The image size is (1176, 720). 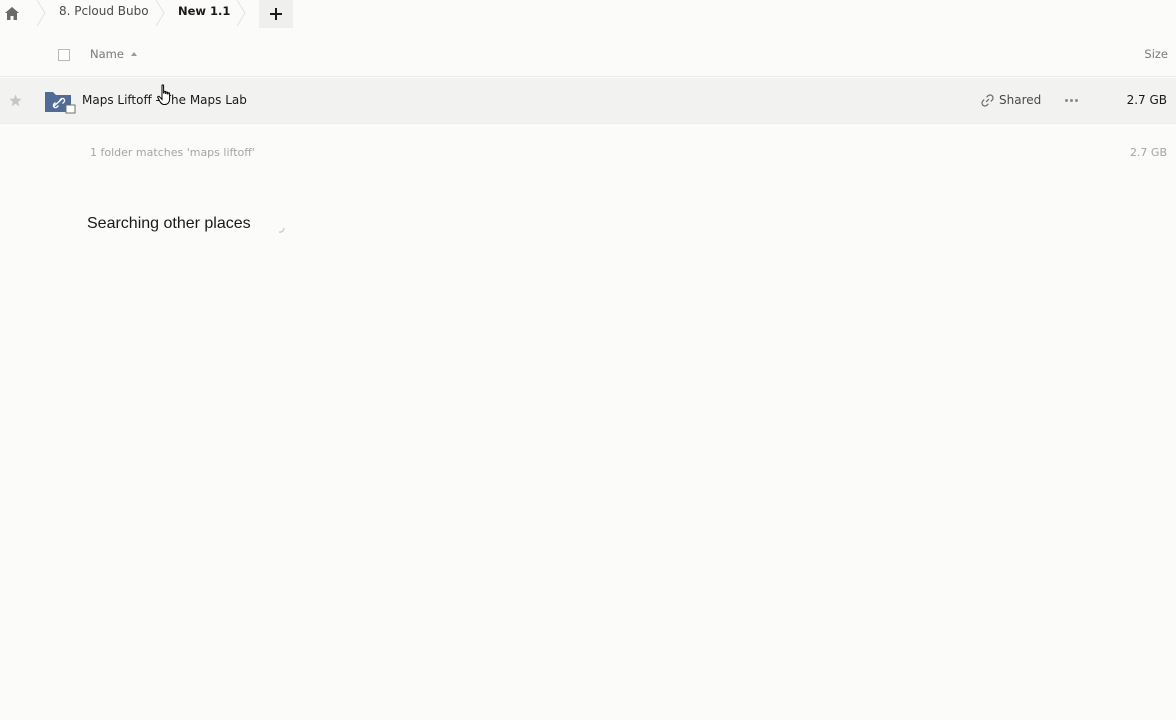 I want to click on plus-icon, so click(x=276, y=14).